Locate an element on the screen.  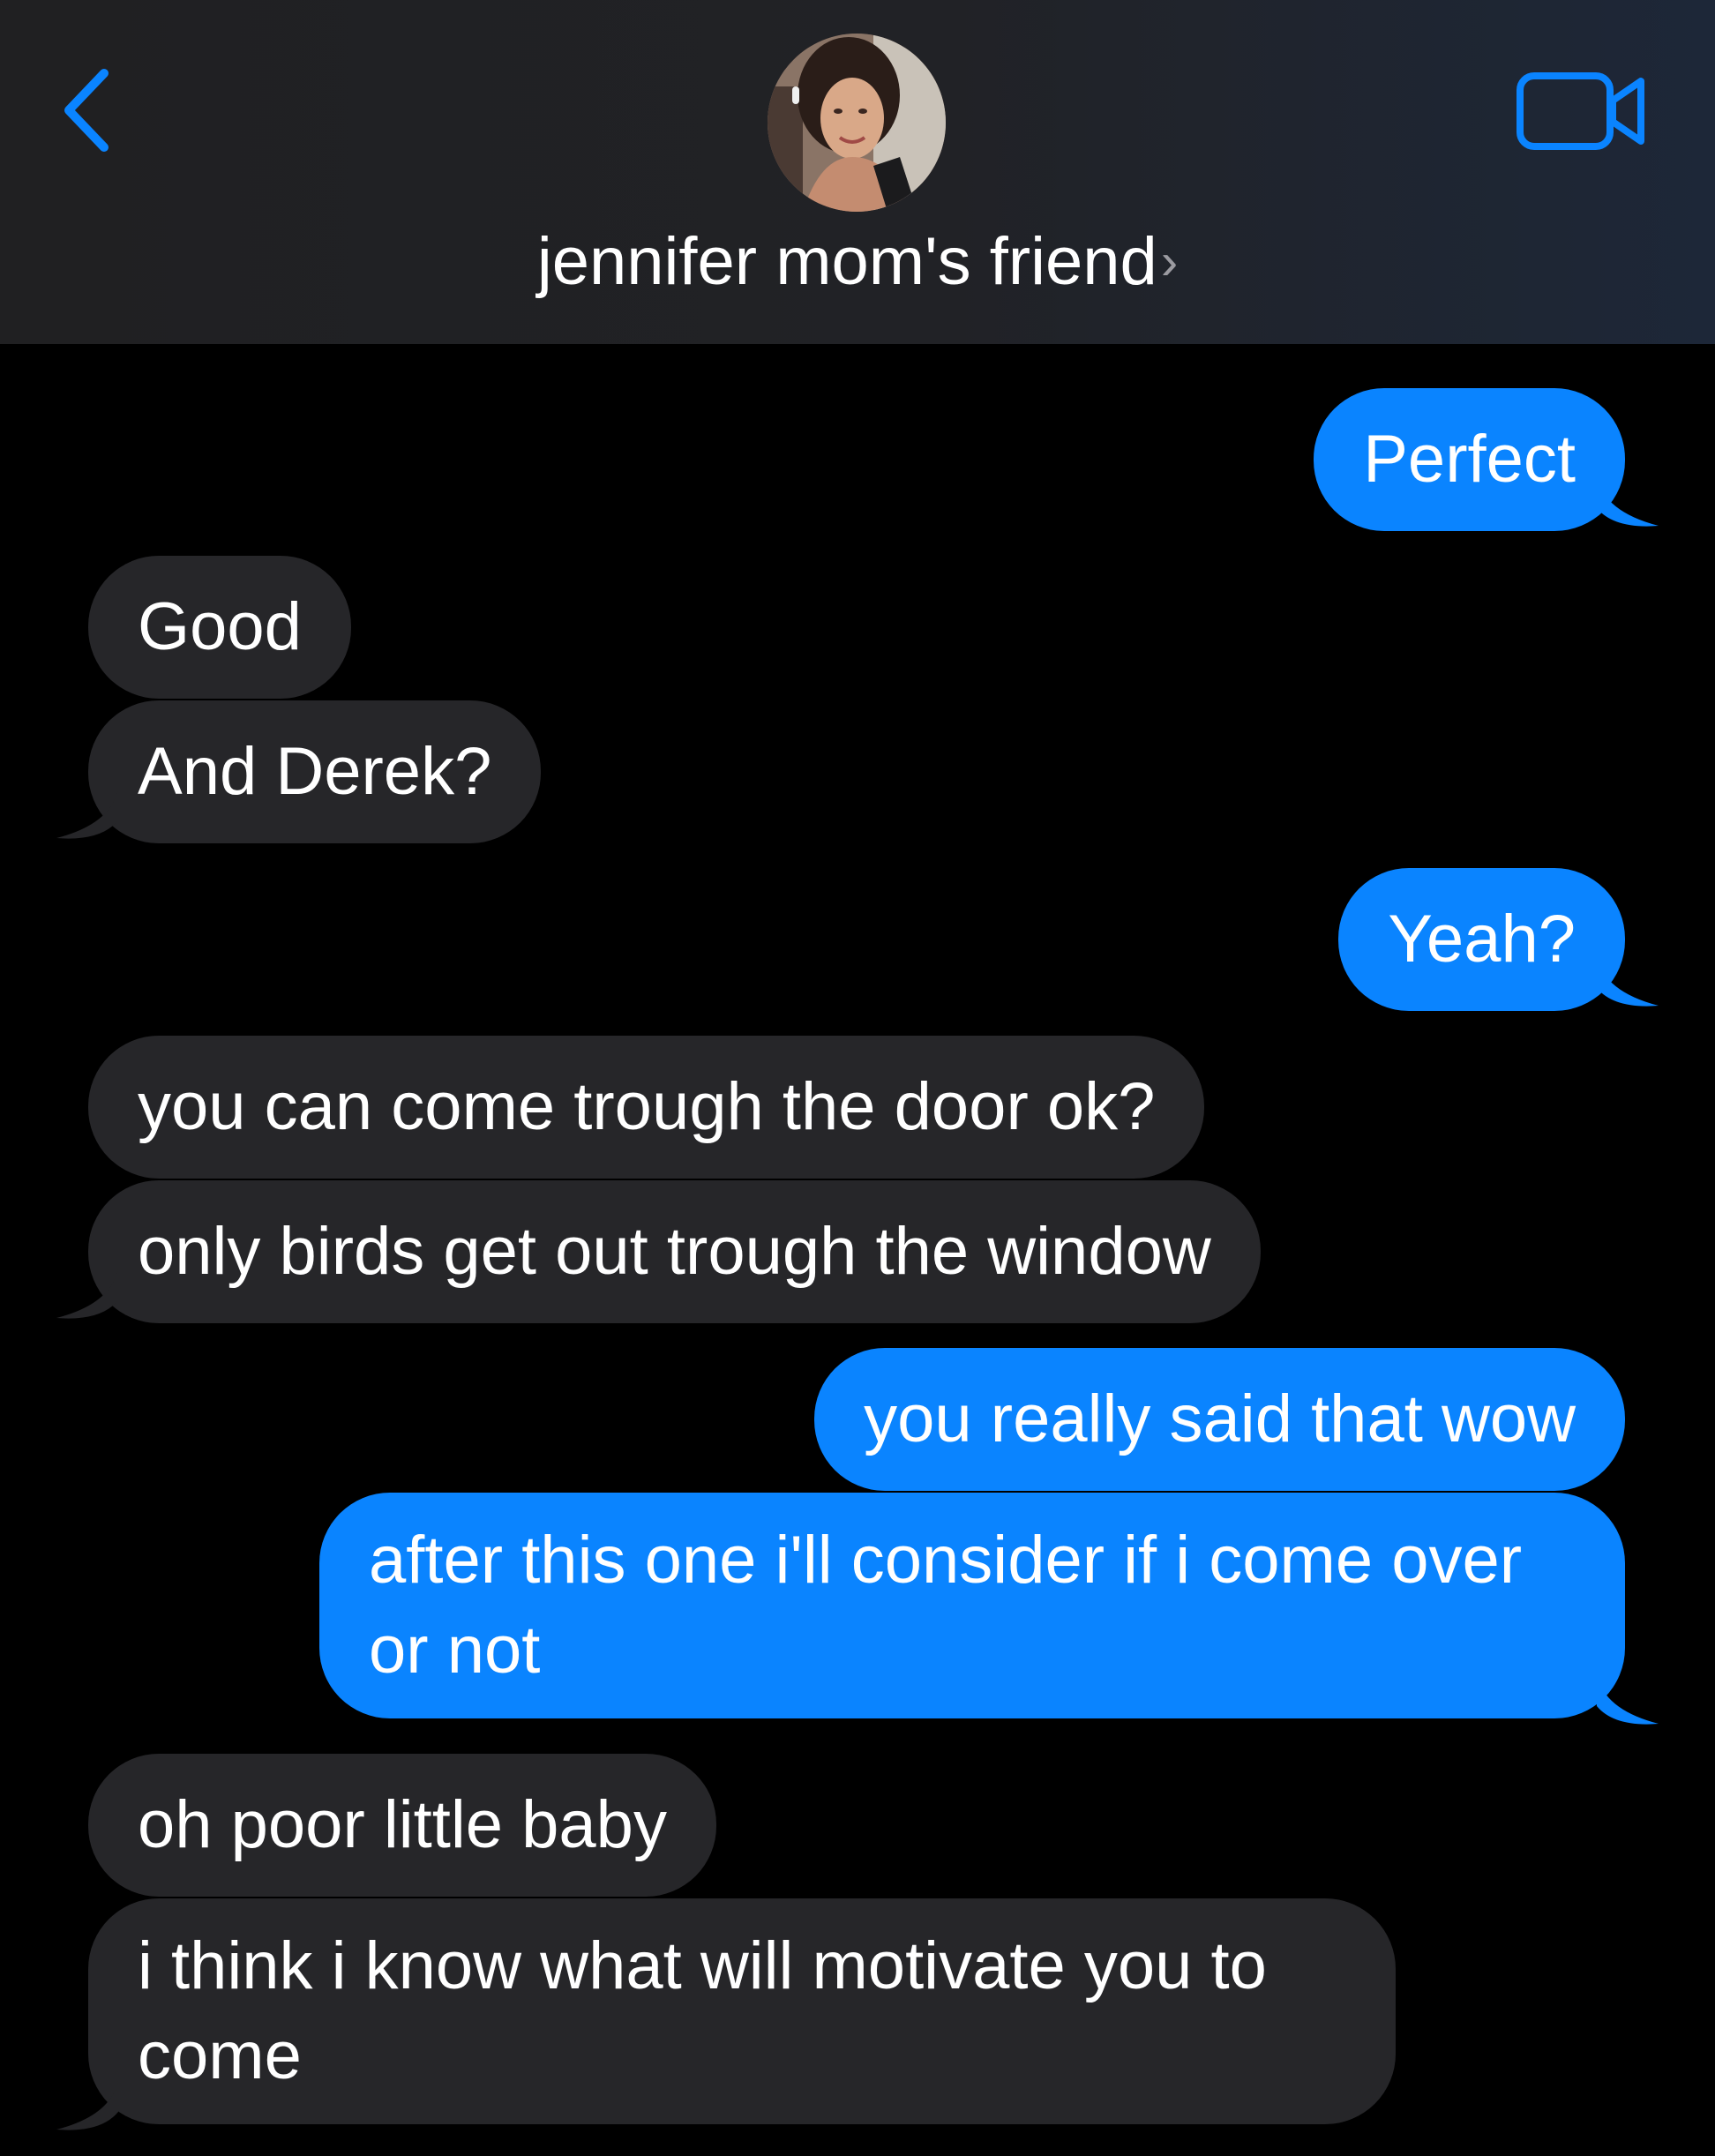
chevron-left-icon is located at coordinates (86, 111).